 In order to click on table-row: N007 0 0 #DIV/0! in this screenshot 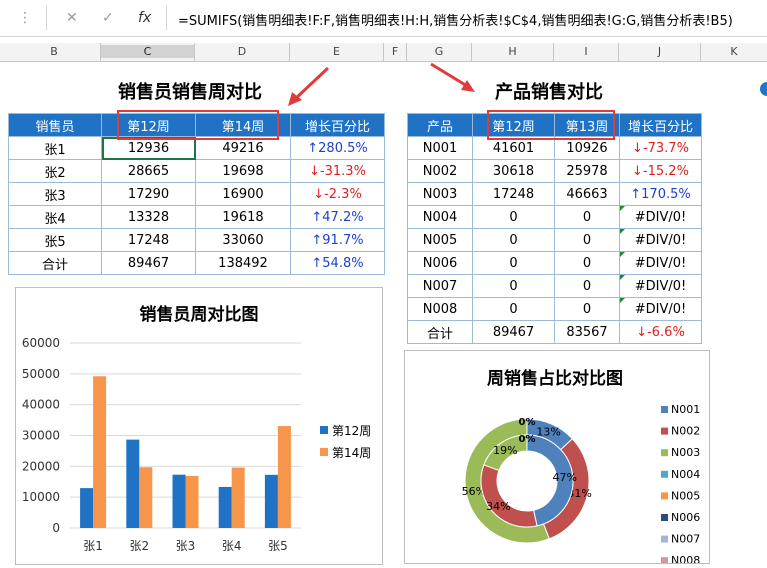, I will do `click(554, 286)`.